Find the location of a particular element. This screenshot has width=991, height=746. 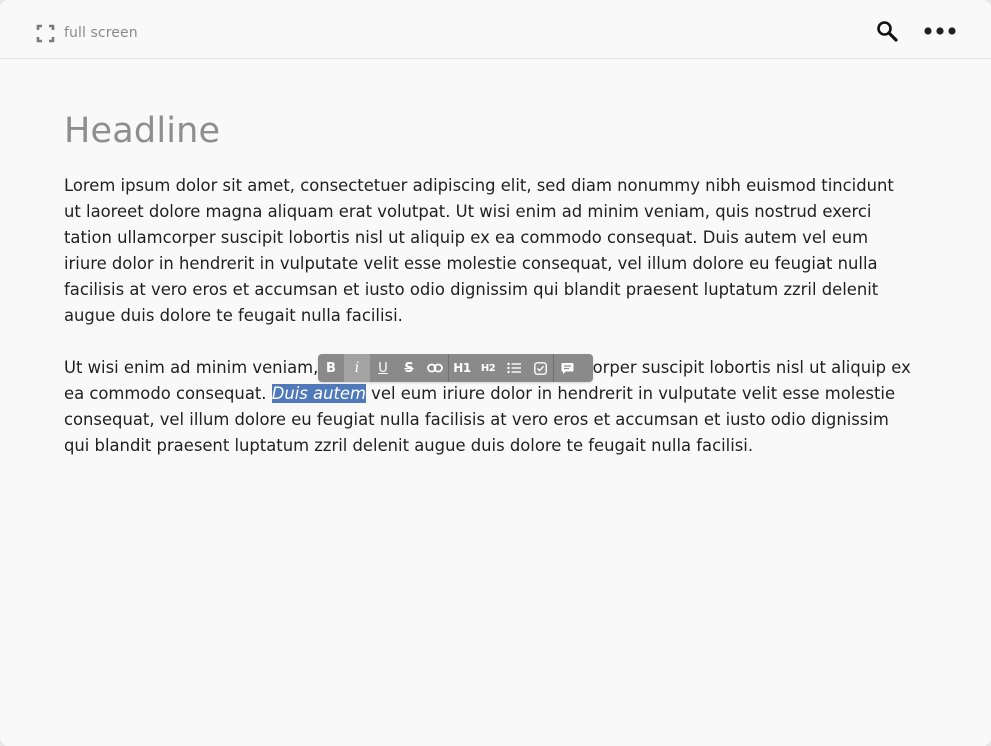

heading-2-button: H2 is located at coordinates (488, 368).